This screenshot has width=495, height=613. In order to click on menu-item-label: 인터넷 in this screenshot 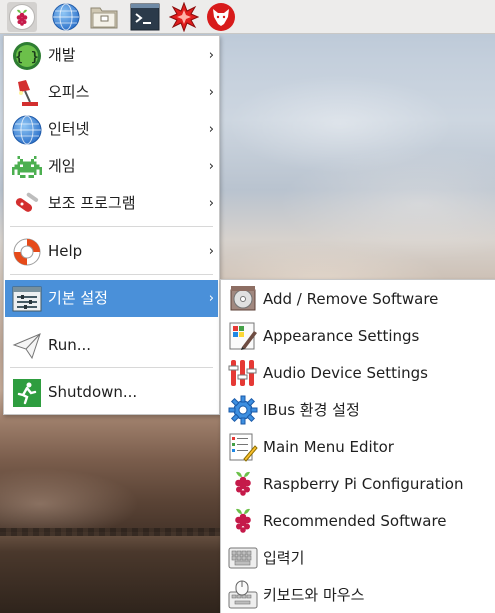, I will do `click(69, 129)`.